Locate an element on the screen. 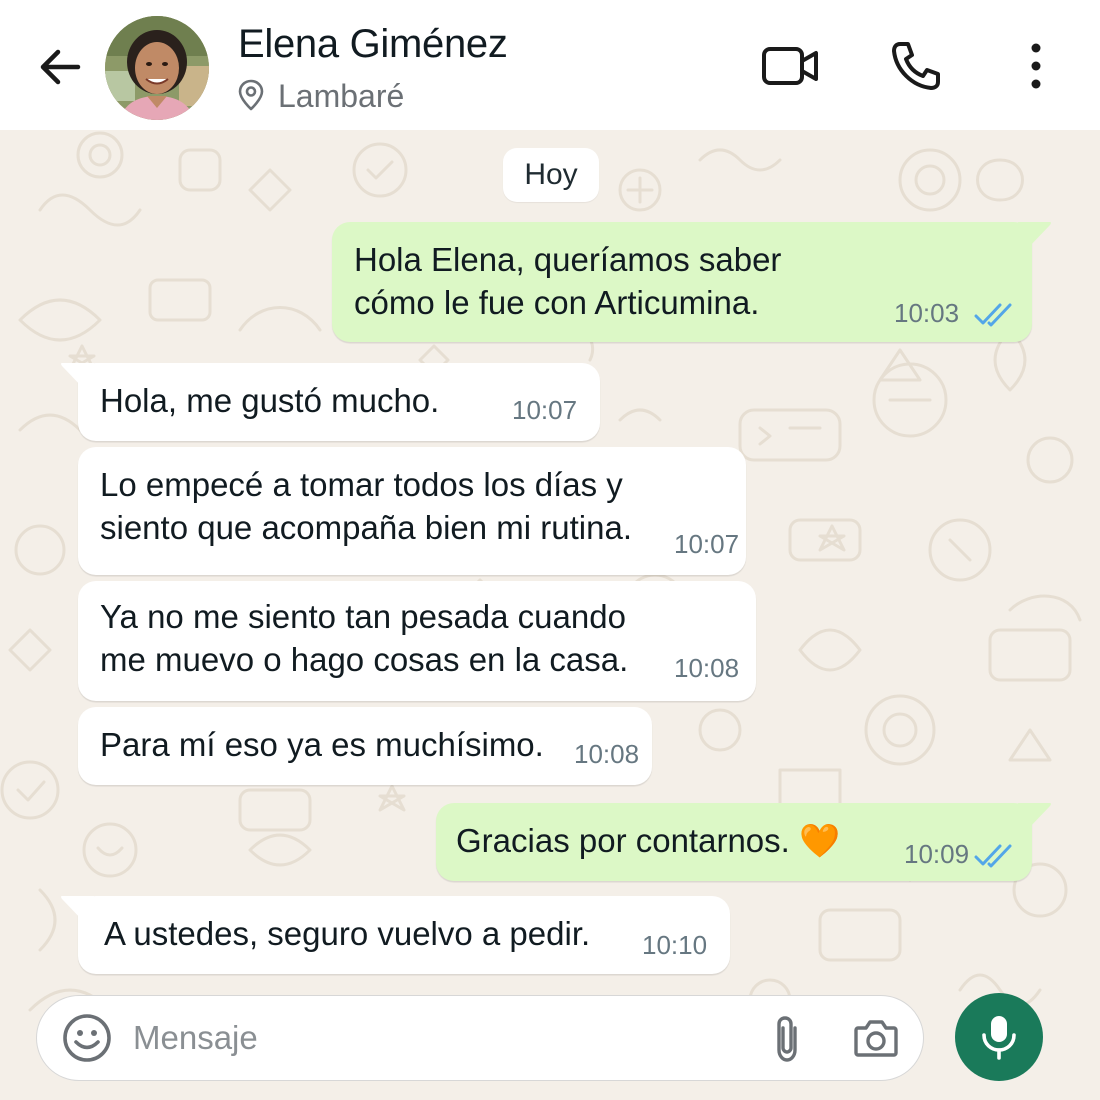  message-incoming: Hola, me gustó mucho. 10:07 is located at coordinates (330, 402).